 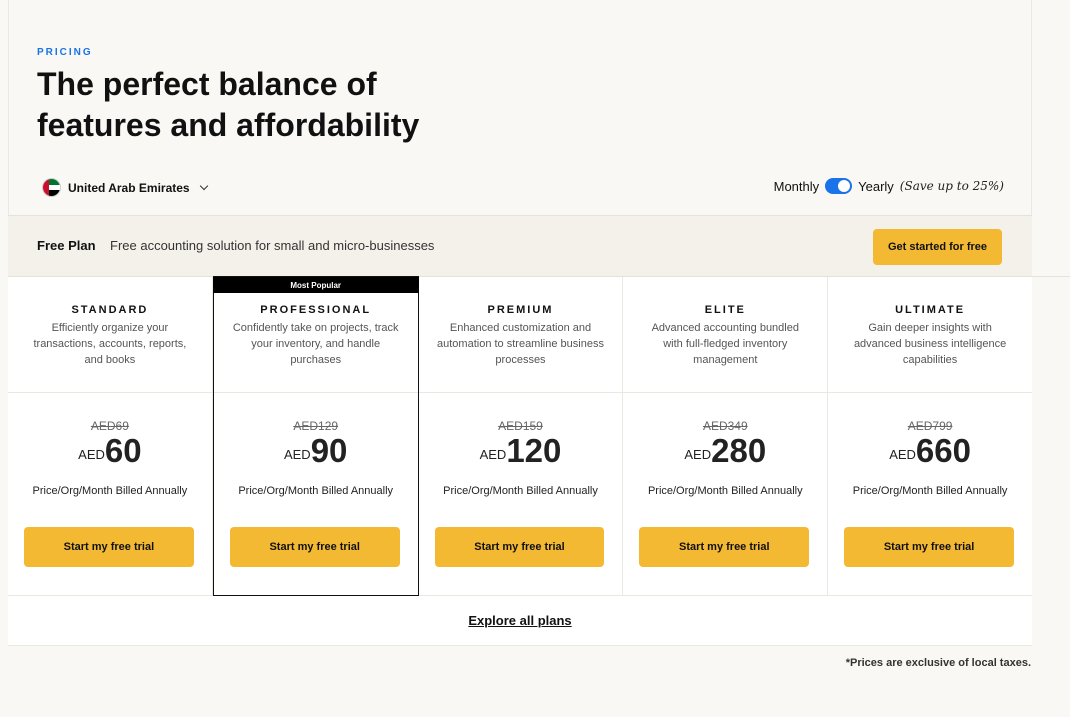 I want to click on plan-old-price: AED349, so click(x=725, y=426).